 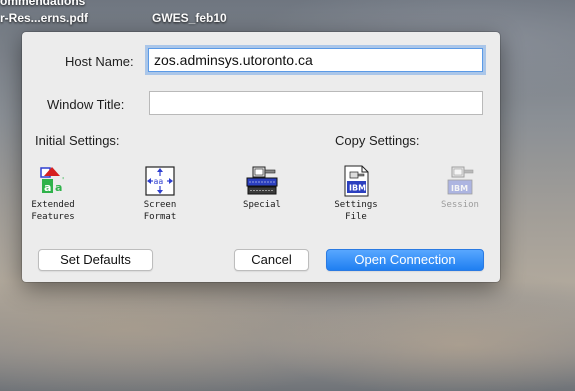 What do you see at coordinates (262, 205) in the screenshot?
I see `special-line1: Special` at bounding box center [262, 205].